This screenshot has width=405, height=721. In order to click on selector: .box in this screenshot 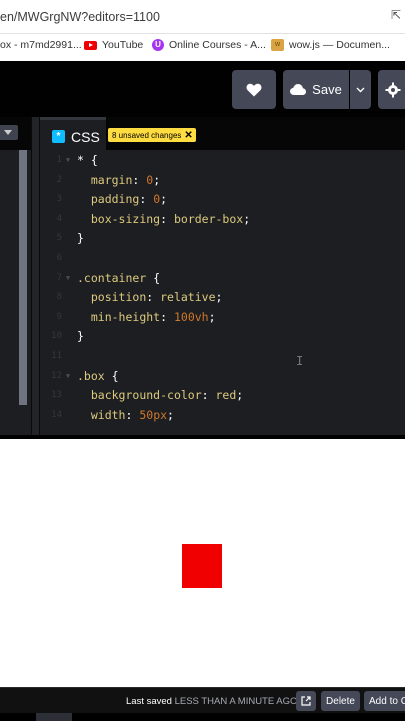, I will do `click(94, 375)`.